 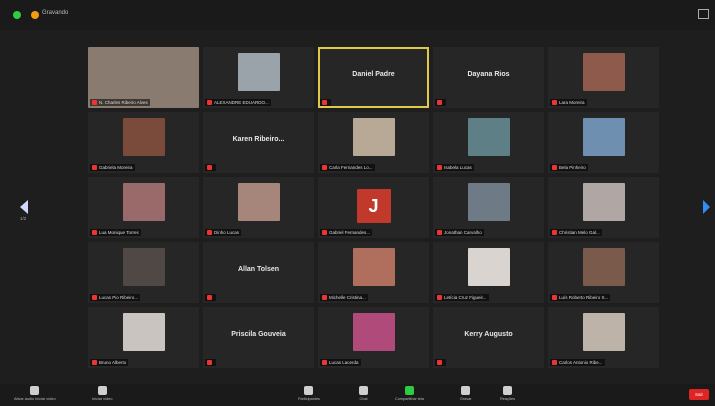 I want to click on view-icon, so click(x=703, y=14).